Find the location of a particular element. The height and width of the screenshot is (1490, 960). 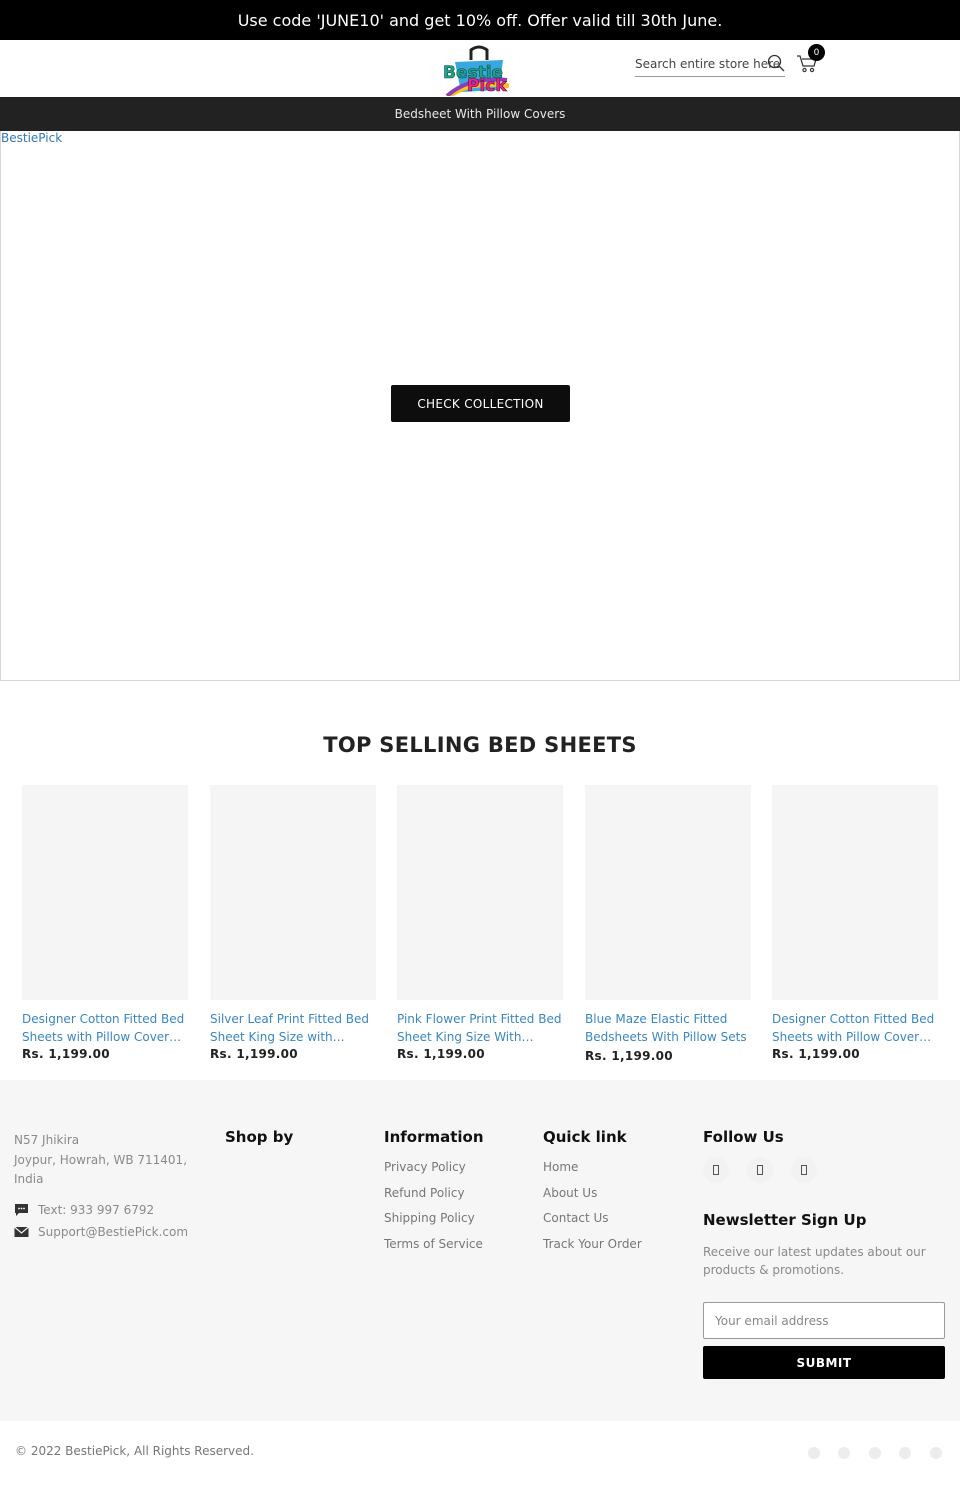

phone-contact: Text: 933 997 6792 is located at coordinates (84, 1210).